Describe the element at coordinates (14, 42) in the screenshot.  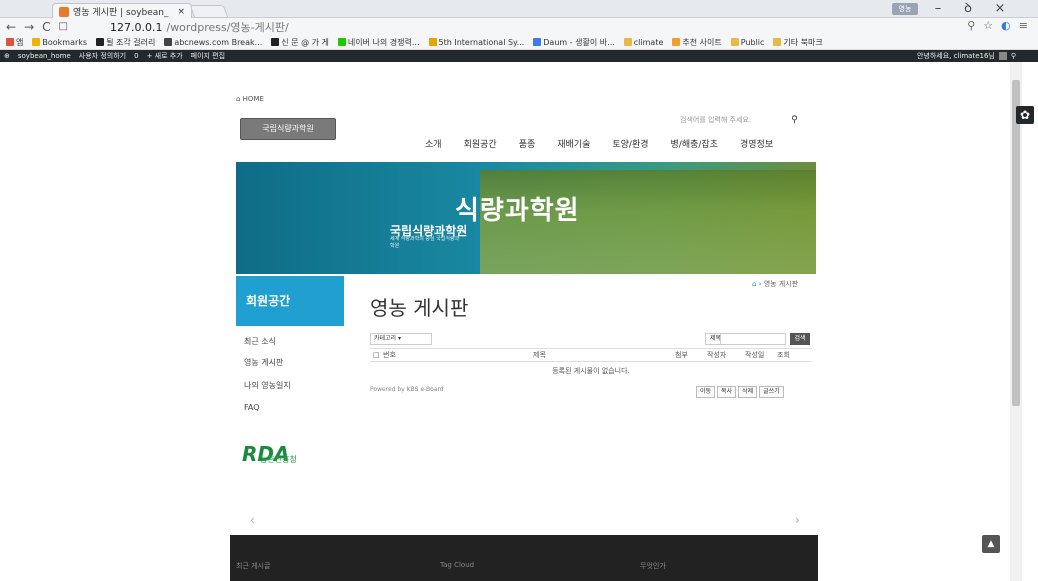
I see `bookmark-item: 앱` at that location.